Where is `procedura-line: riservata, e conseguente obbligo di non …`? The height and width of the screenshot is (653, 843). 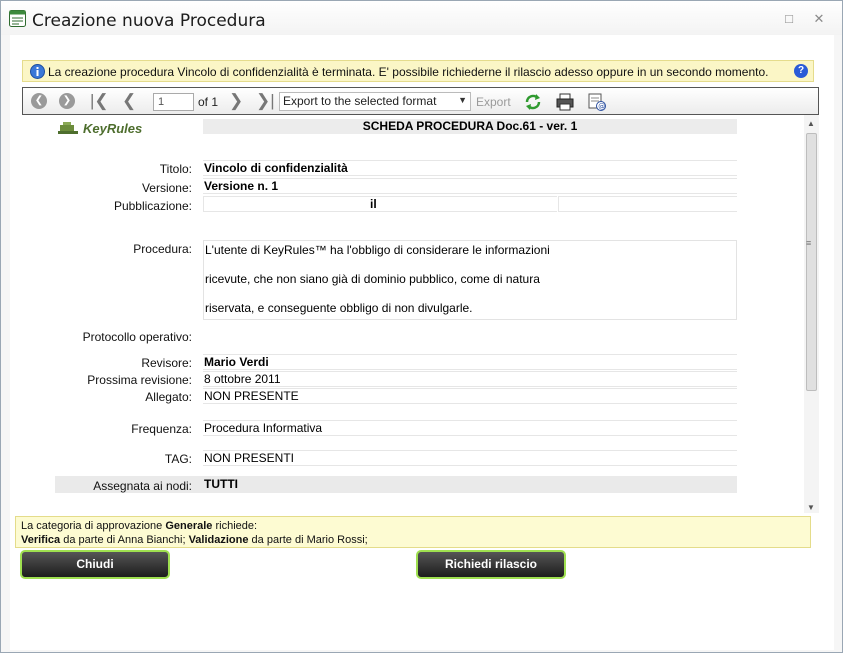
procedura-line: riservata, e conseguente obbligo di non … is located at coordinates (339, 308).